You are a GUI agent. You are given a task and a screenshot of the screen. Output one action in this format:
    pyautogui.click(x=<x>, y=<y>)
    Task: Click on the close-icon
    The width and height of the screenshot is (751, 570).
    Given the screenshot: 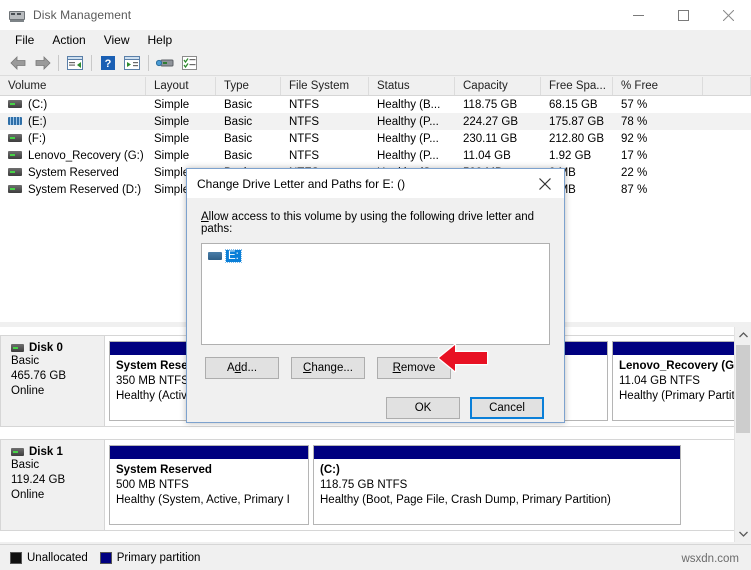 What is the action you would take?
    pyautogui.click(x=728, y=15)
    